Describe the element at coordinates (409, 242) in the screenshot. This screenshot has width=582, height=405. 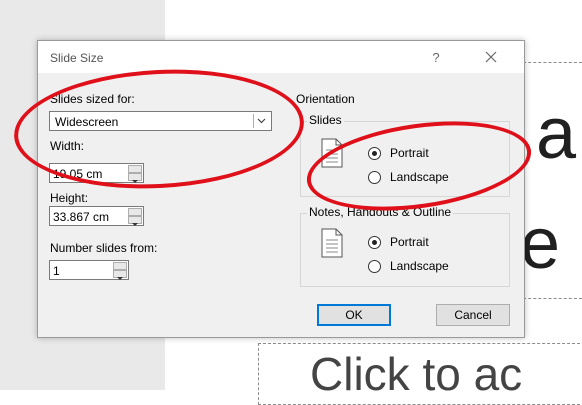
I see `notes-portrait-label: Portrait` at that location.